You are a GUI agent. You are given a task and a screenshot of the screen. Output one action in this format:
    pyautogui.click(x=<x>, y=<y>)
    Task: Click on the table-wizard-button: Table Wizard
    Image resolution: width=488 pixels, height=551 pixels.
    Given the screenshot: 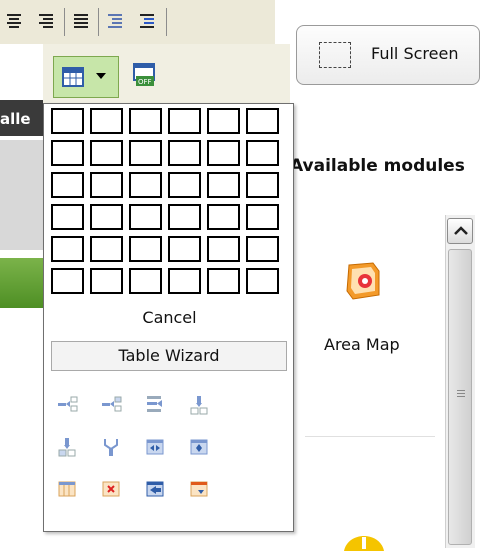 What is the action you would take?
    pyautogui.click(x=169, y=356)
    